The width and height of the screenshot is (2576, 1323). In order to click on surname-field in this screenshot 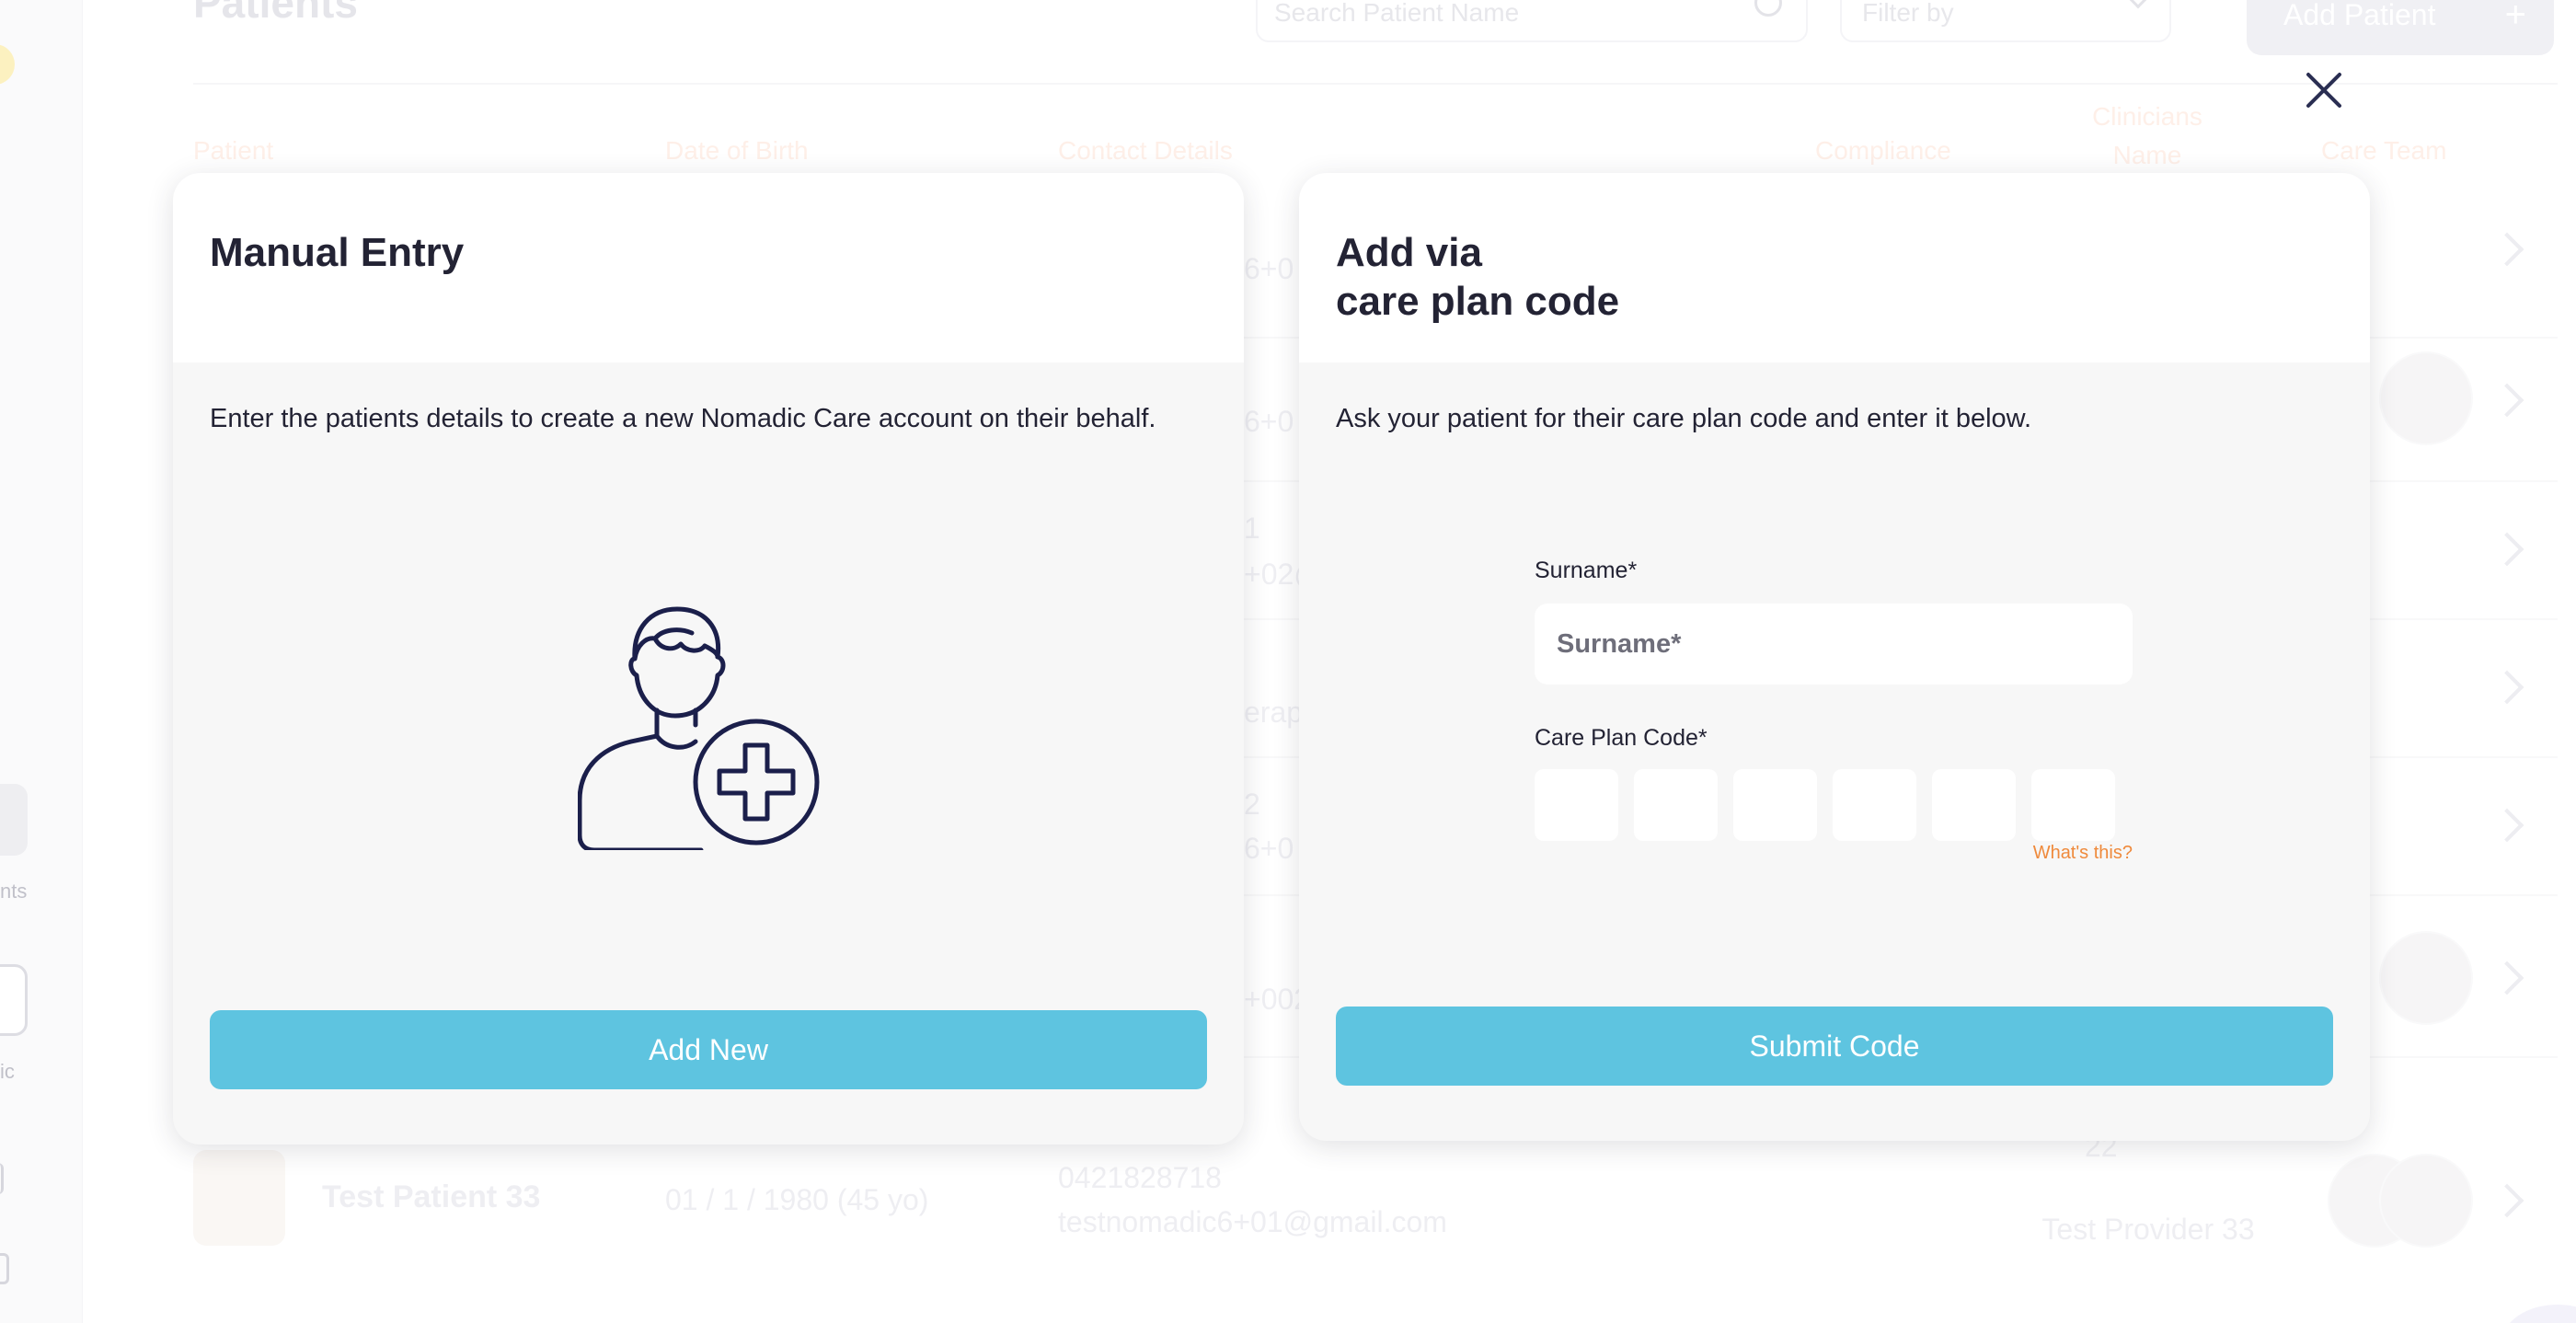, I will do `click(1834, 644)`.